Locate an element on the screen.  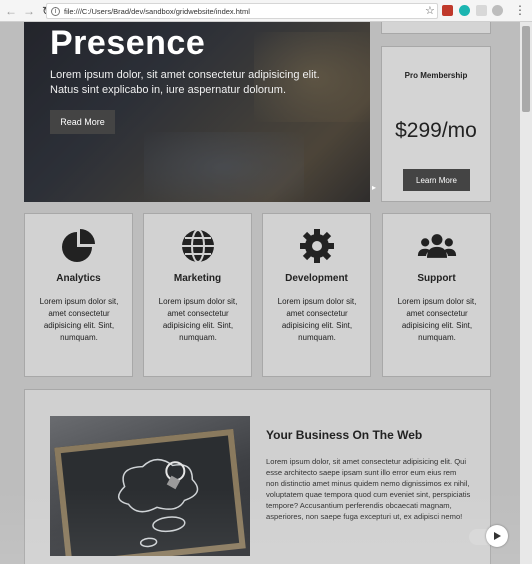
pro-membership-price: $299/mo is located at coordinates (436, 130).